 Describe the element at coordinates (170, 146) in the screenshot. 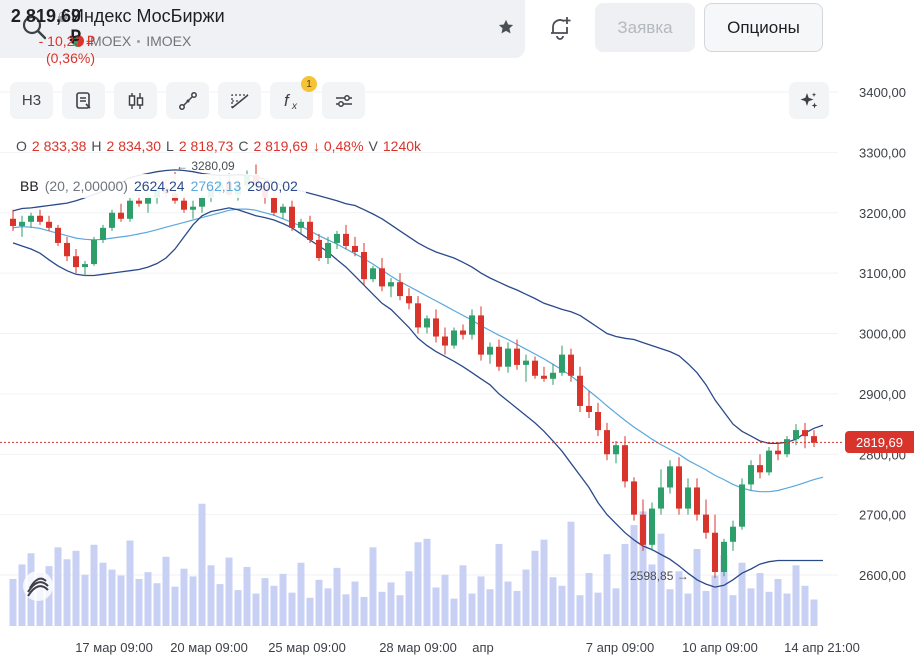

I see `low-label: L` at that location.